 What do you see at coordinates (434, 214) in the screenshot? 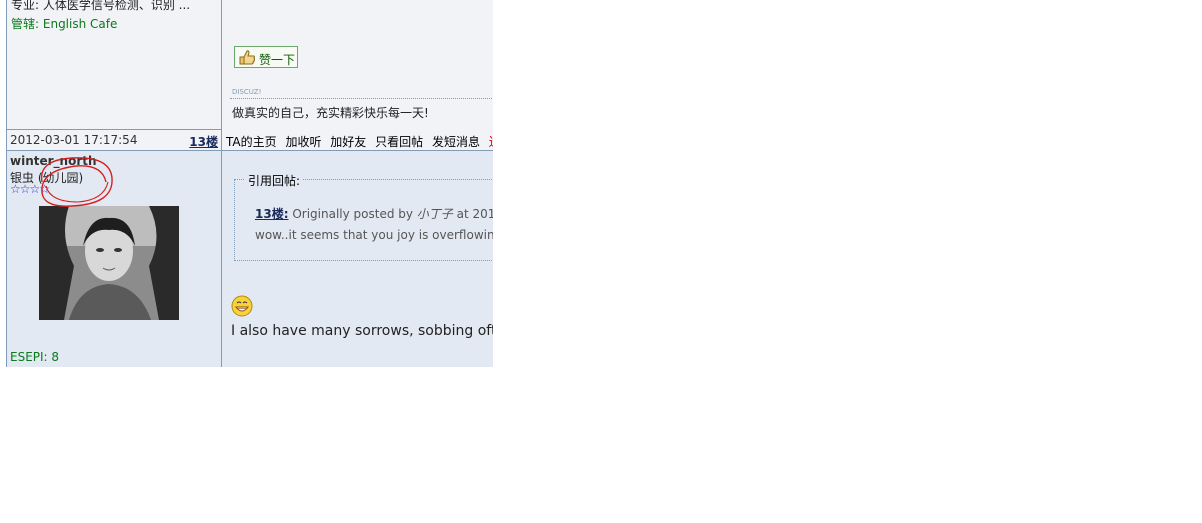
I see `quote-author: 小丁子` at bounding box center [434, 214].